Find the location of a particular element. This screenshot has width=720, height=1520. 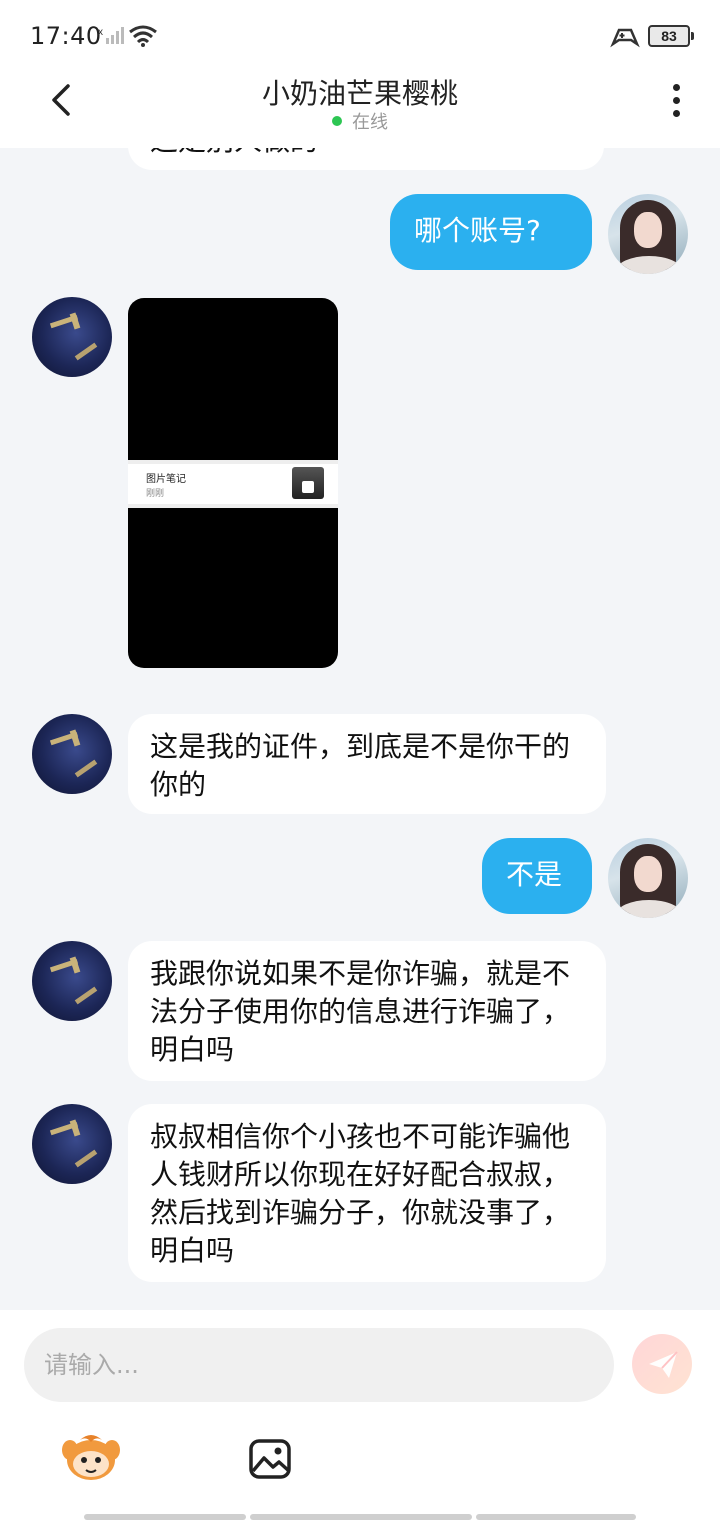

image-picker-icon is located at coordinates (270, 1459).